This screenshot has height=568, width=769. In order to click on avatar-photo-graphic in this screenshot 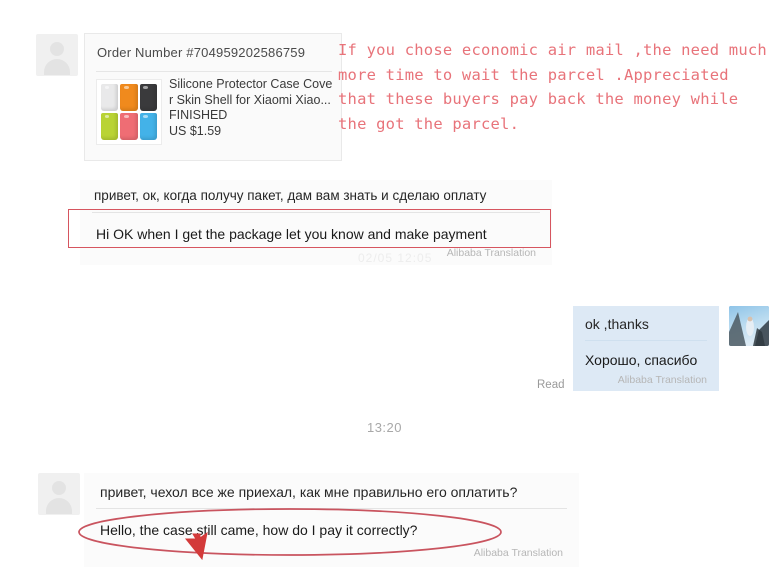, I will do `click(749, 326)`.